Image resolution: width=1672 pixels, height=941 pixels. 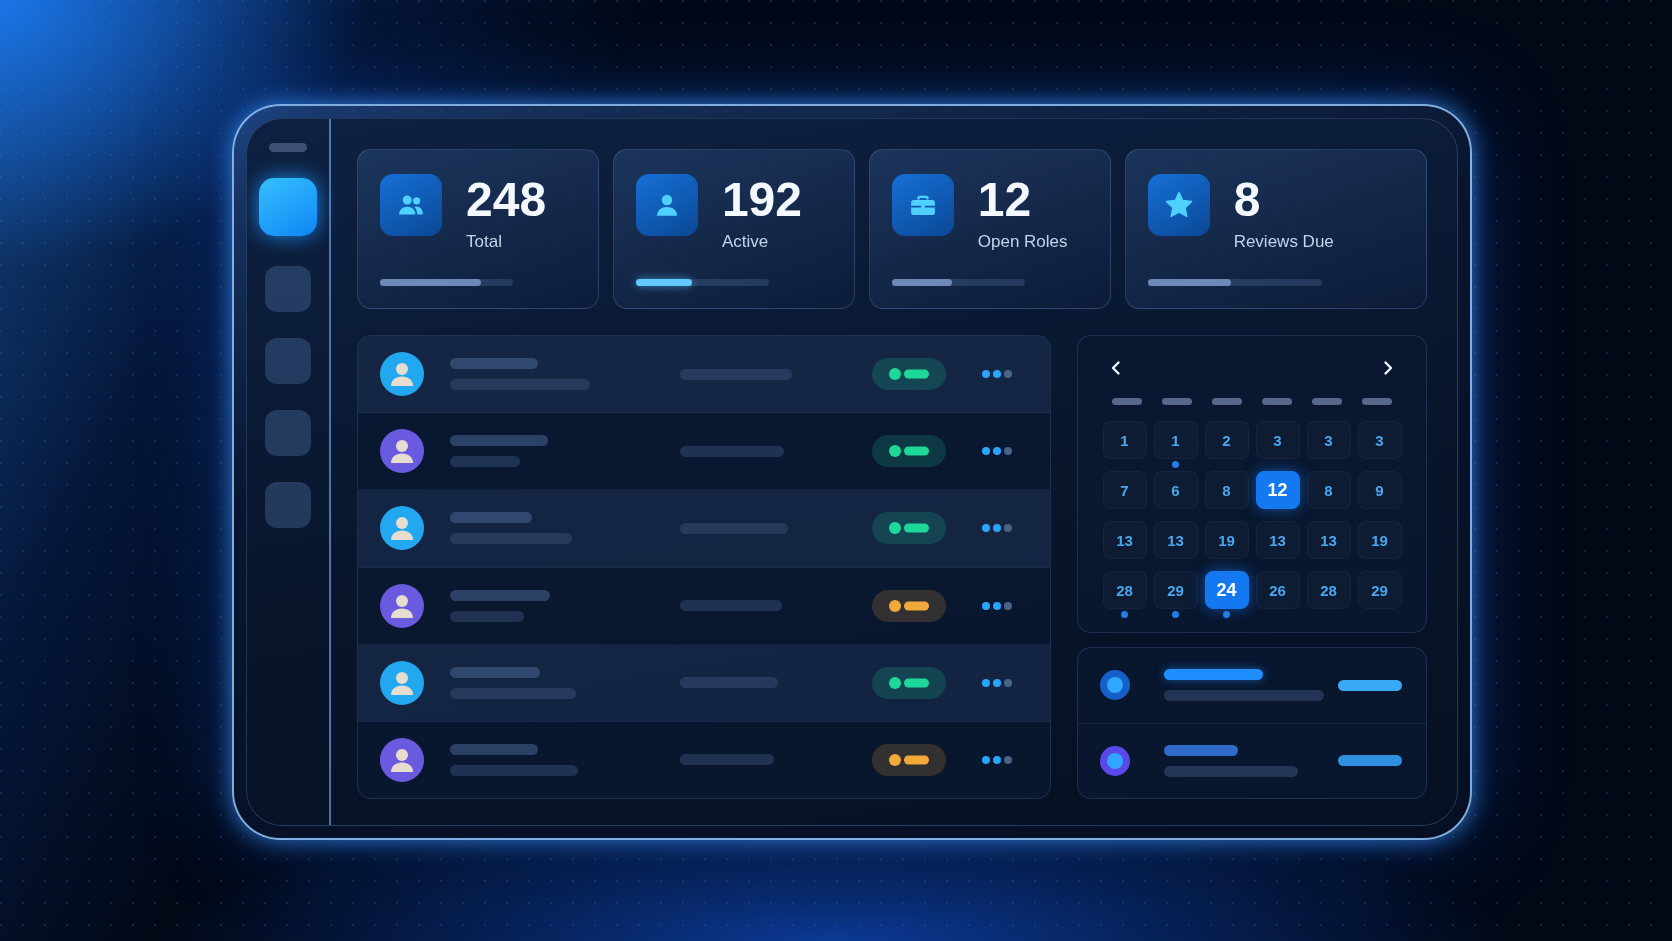 I want to click on sidebar-handle, so click(x=288, y=147).